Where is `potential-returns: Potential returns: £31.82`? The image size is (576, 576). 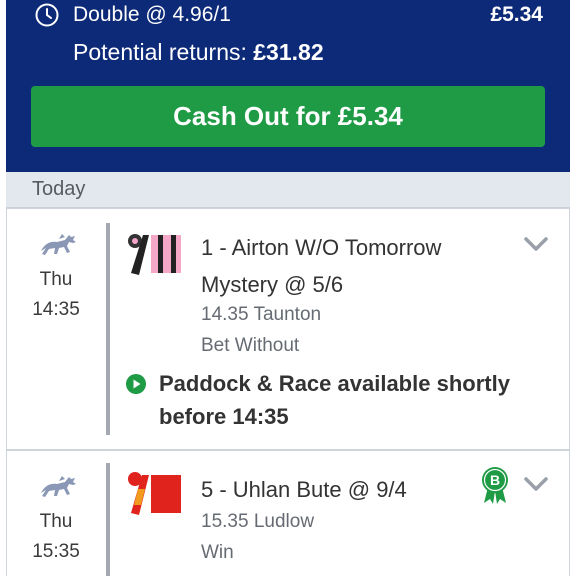 potential-returns: Potential returns: £31.82 is located at coordinates (198, 52).